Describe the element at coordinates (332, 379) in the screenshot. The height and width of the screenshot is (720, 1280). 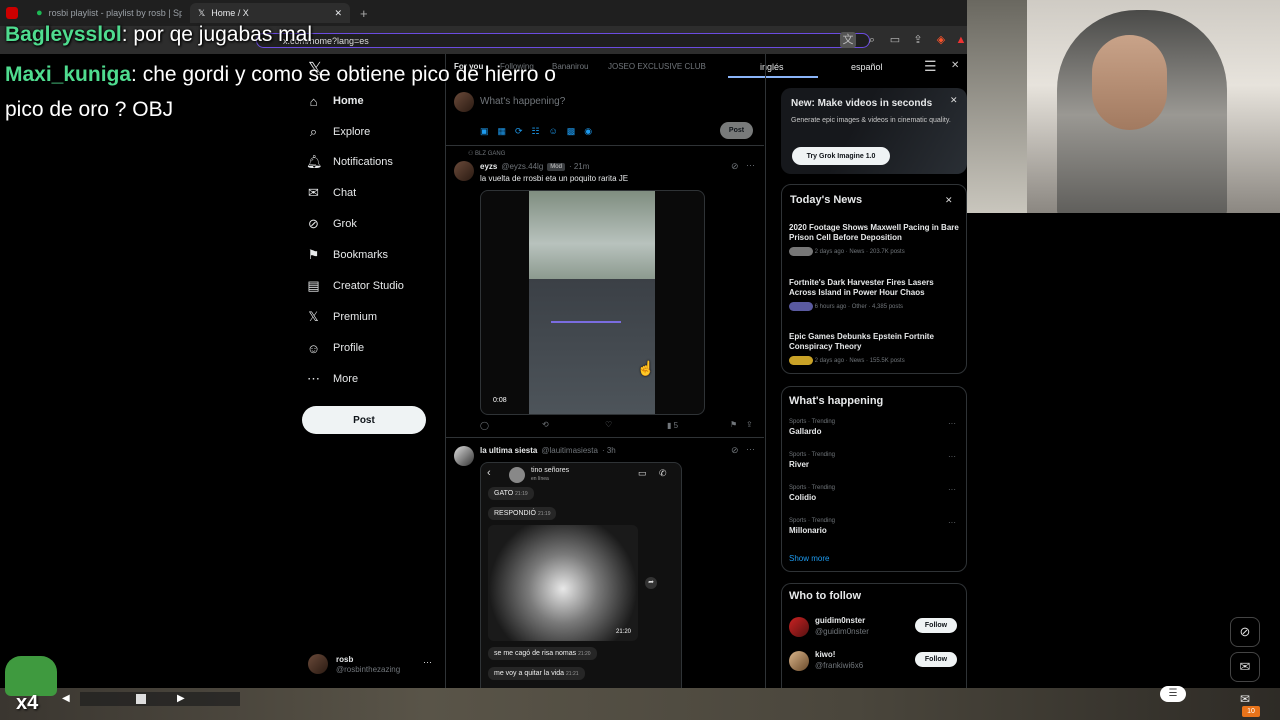
I see `nav-more: ⋯ More` at that location.